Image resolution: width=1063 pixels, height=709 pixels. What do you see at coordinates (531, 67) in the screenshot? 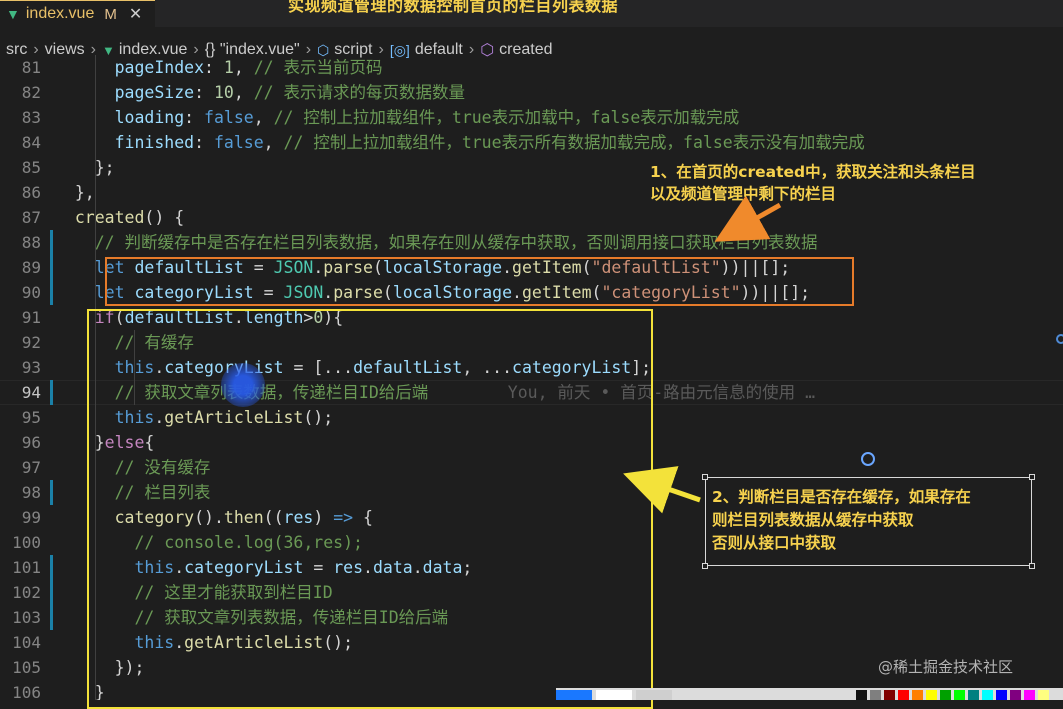
I see `code-line: 81 pageIndex: 1, // 表示当前页码` at bounding box center [531, 67].